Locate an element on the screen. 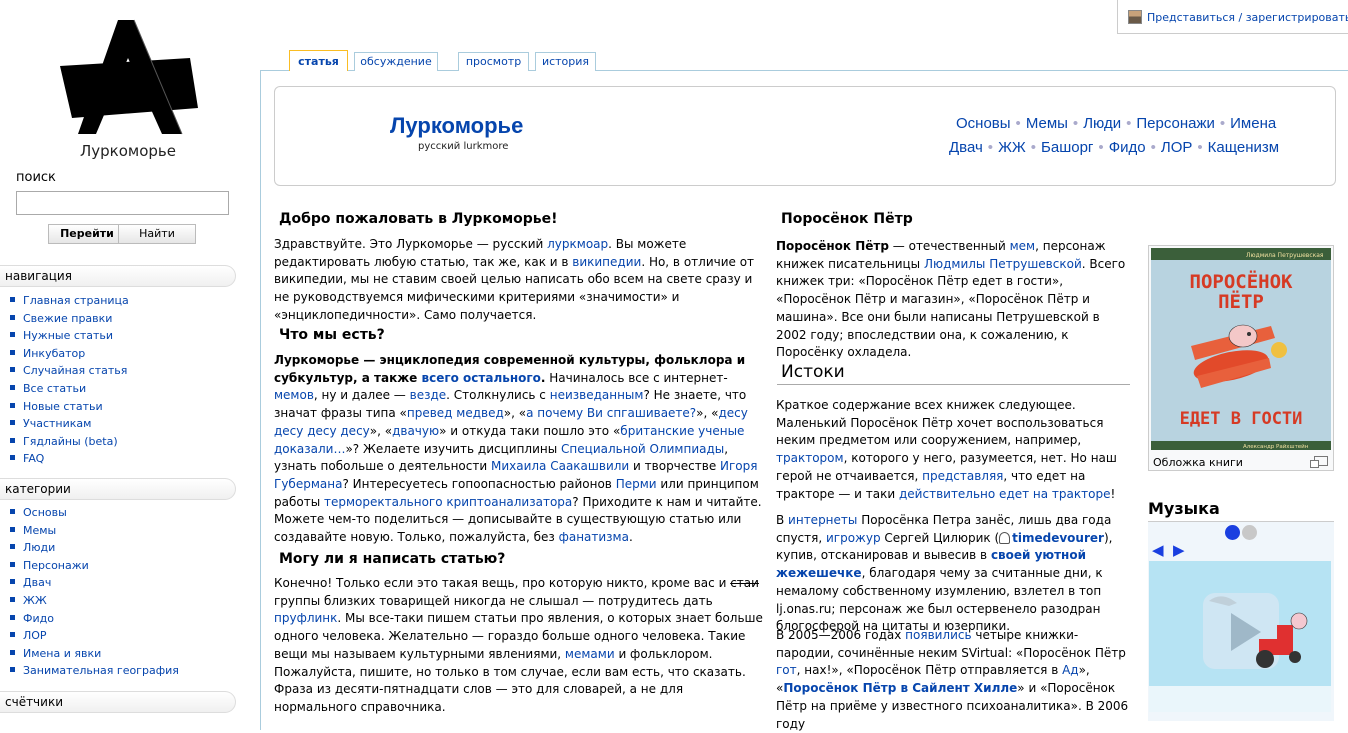 The image size is (1348, 733). lurk-logo-icon is located at coordinates (129, 77).